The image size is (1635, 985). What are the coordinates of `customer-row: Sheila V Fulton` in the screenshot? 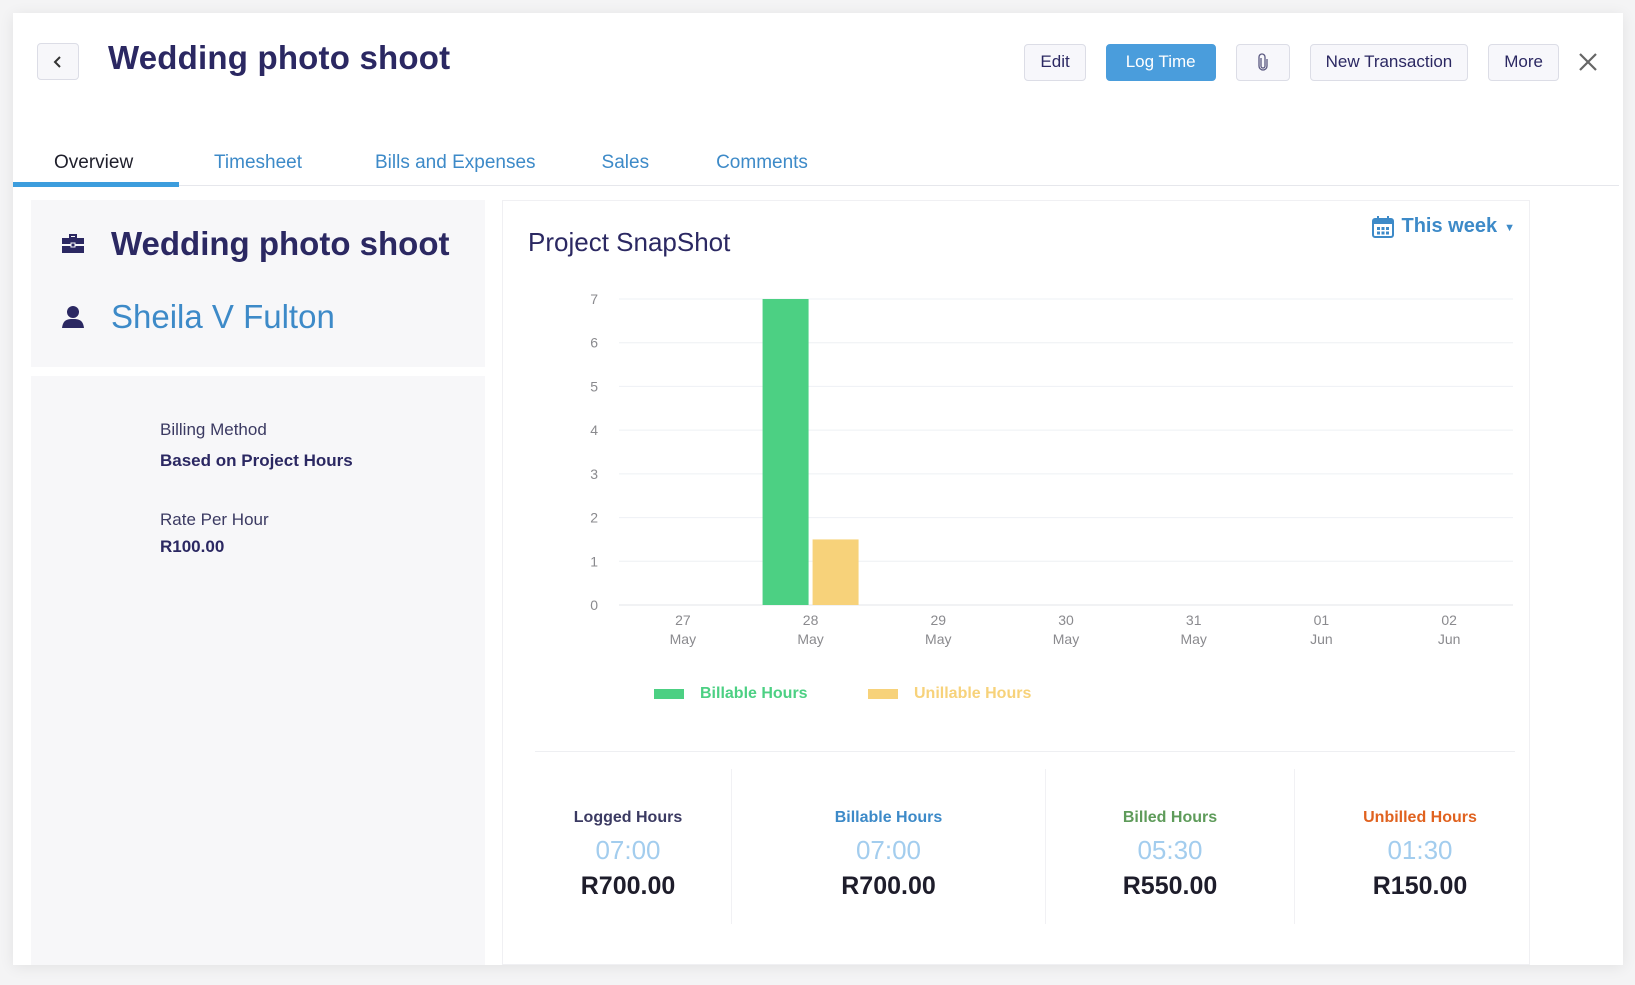 It's located at (197, 317).